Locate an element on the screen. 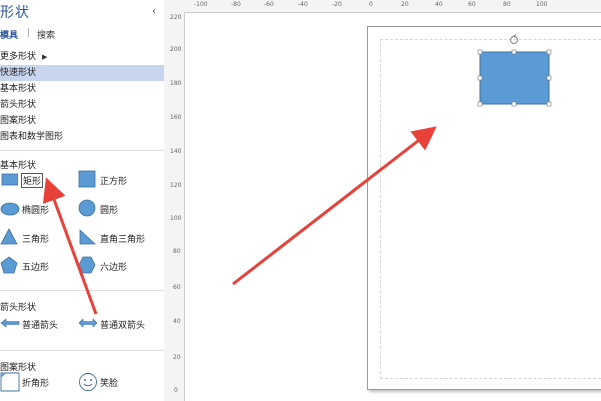 Image resolution: width=601 pixels, height=401 pixels. shape-hexagon: 六边形 is located at coordinates (118, 266).